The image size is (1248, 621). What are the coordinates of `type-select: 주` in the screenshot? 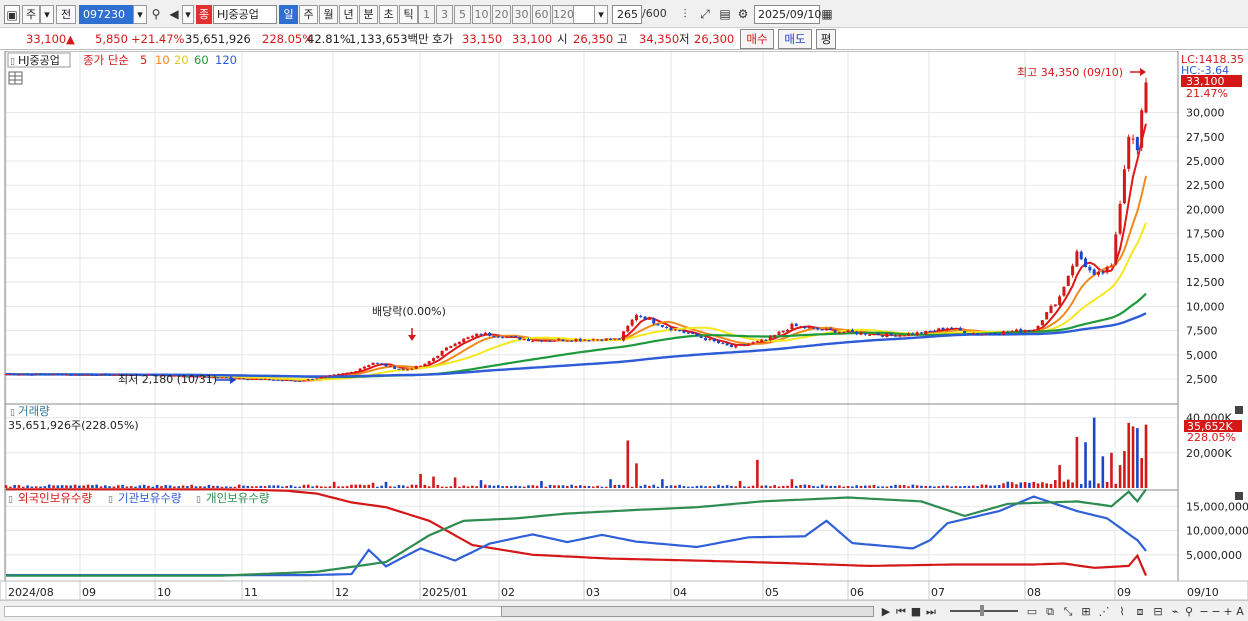 It's located at (31, 14).